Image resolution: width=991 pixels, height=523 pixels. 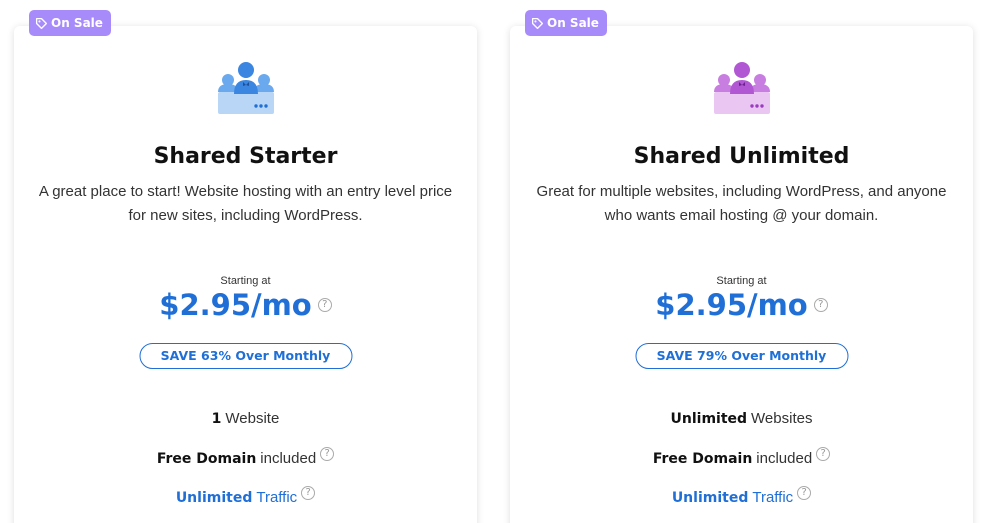 What do you see at coordinates (252, 418) in the screenshot?
I see `feature-text: Website` at bounding box center [252, 418].